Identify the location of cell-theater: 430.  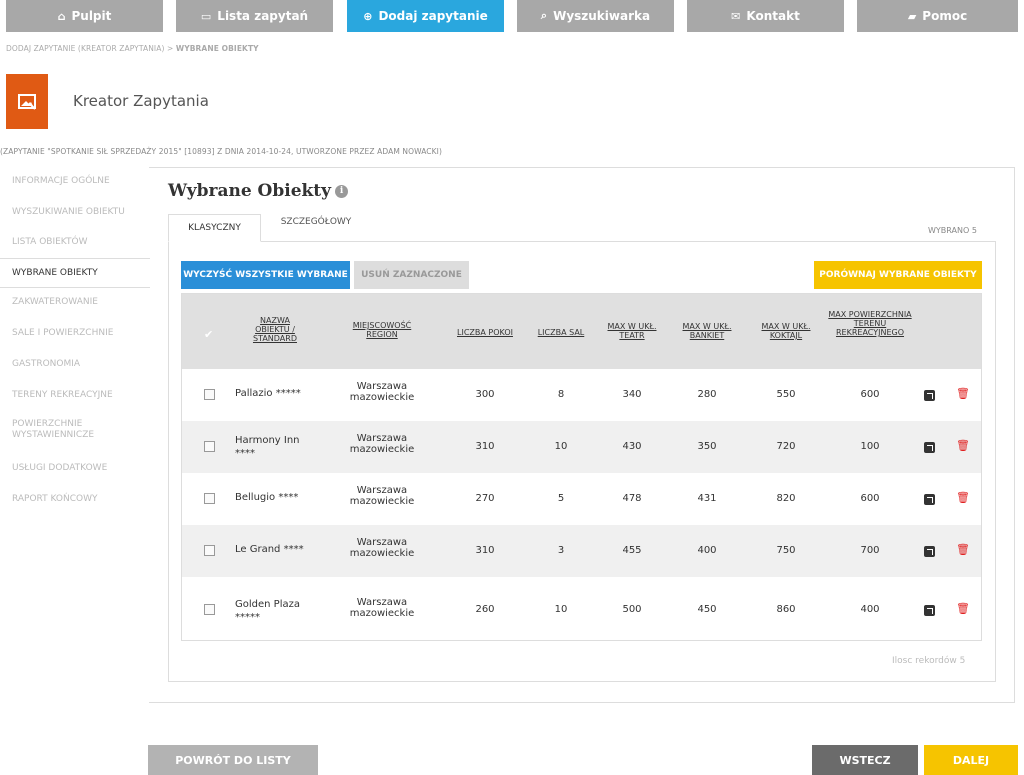
(632, 446).